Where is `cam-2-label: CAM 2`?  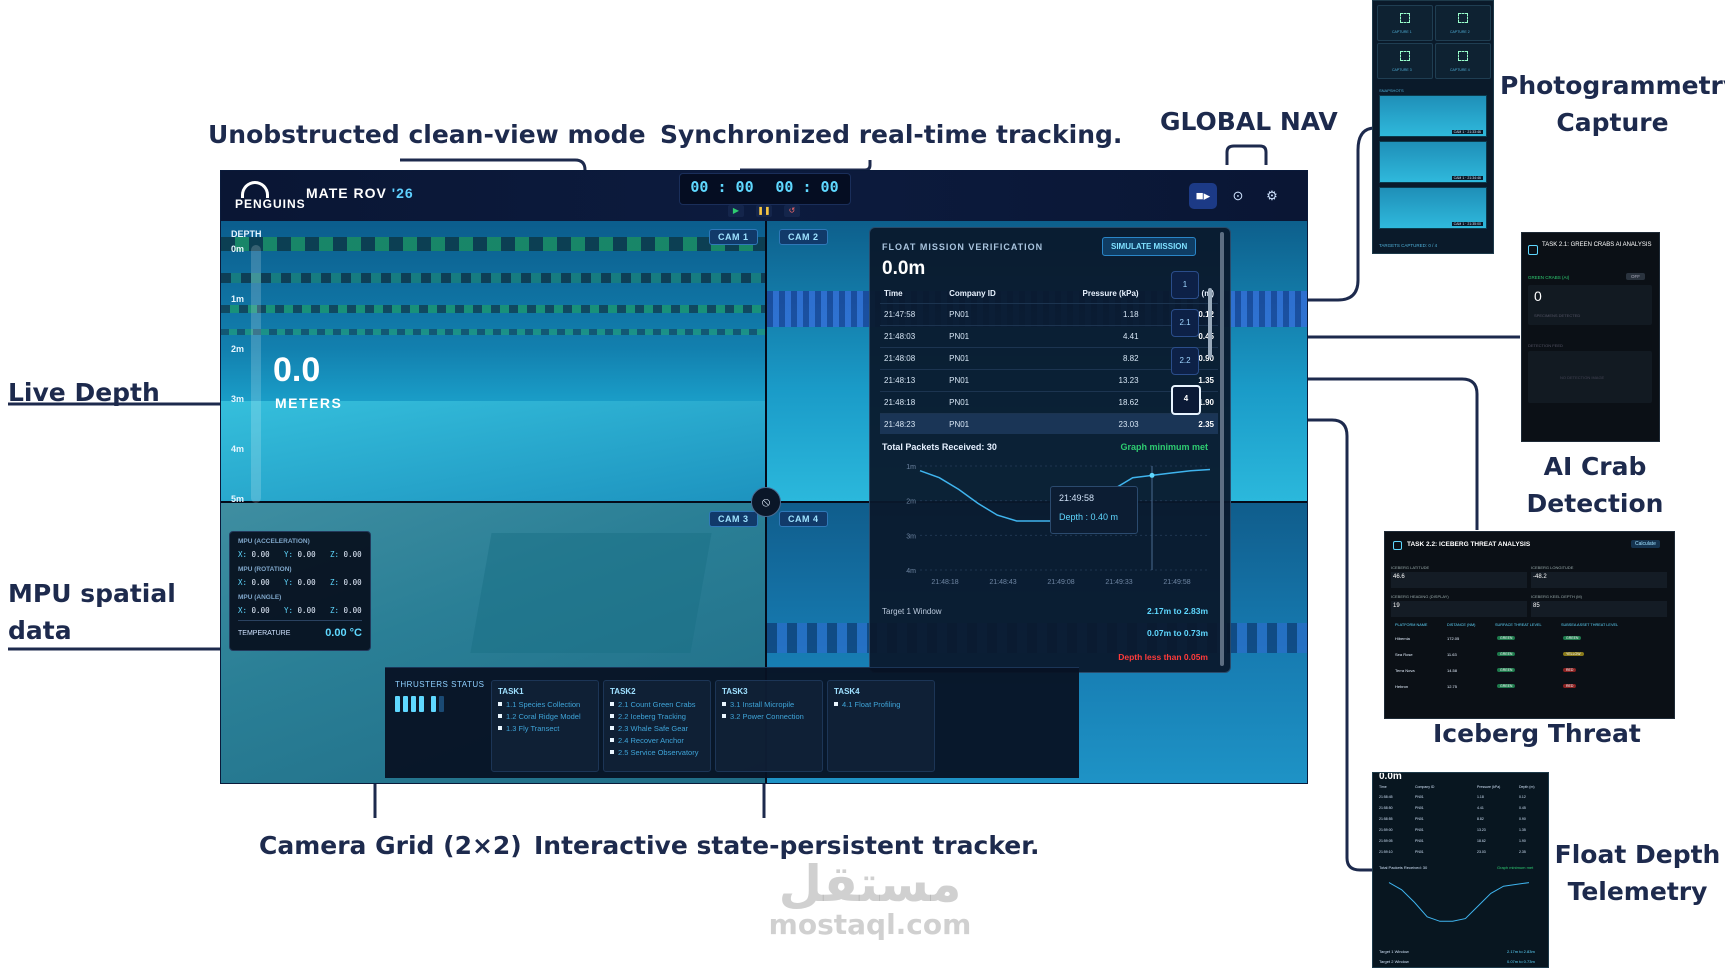 cam-2-label: CAM 2 is located at coordinates (803, 237).